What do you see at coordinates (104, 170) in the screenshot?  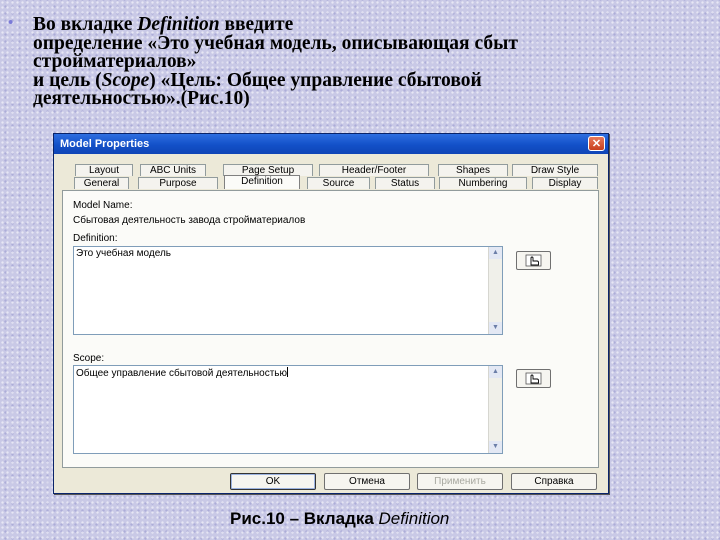 I see `tab-layout: Layout` at bounding box center [104, 170].